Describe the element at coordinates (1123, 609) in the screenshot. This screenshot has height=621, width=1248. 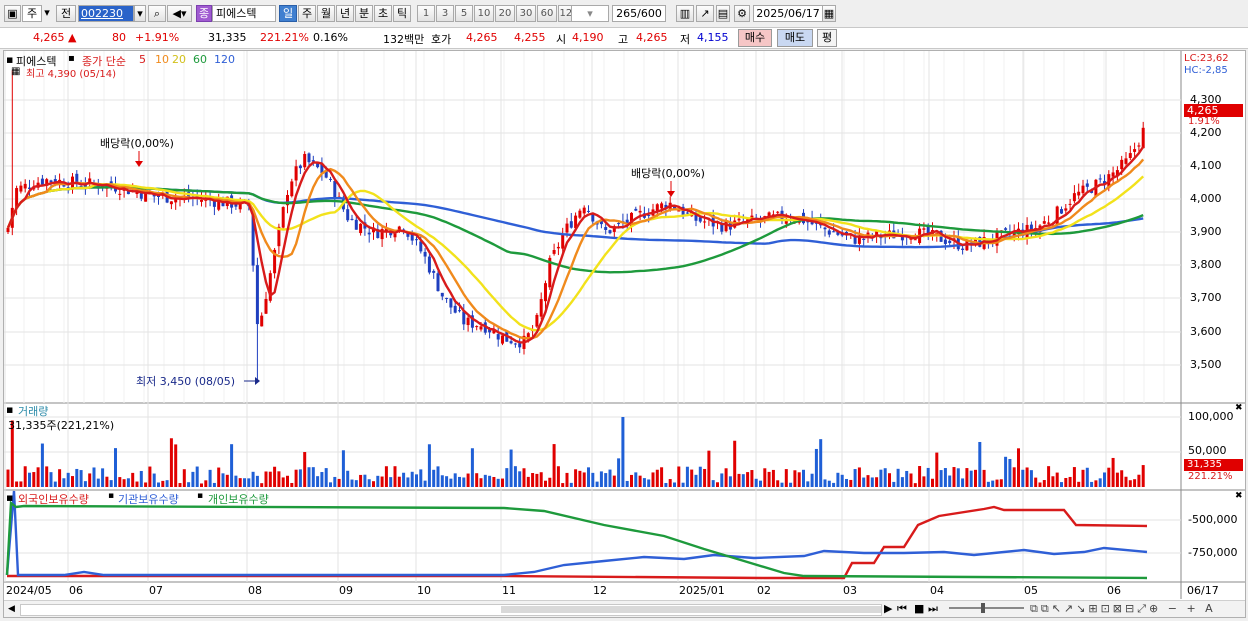
I see `view-tools-icon: ⧉⧉↖↗↘⊞⊡⊠⊟⤢⊕ − + A` at that location.